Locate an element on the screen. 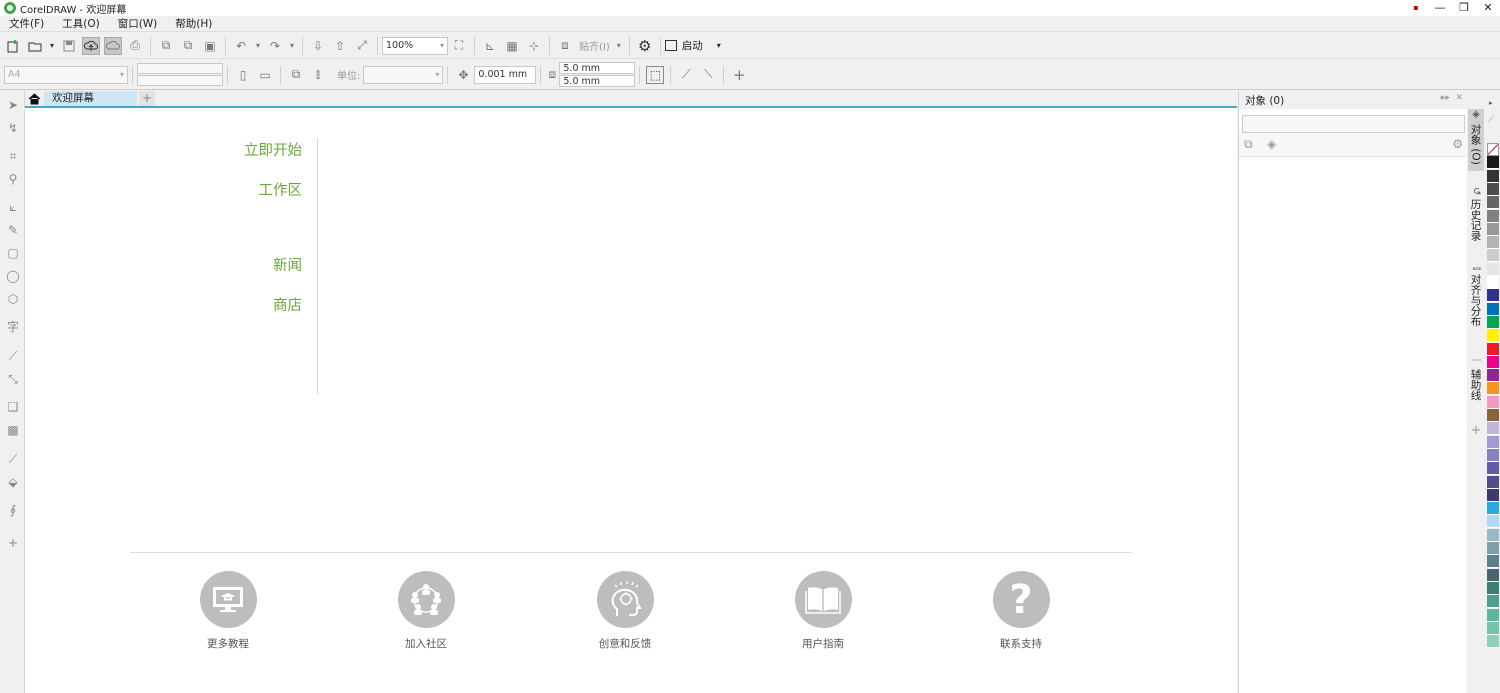  menu-window: 窗口(W) is located at coordinates (138, 23).